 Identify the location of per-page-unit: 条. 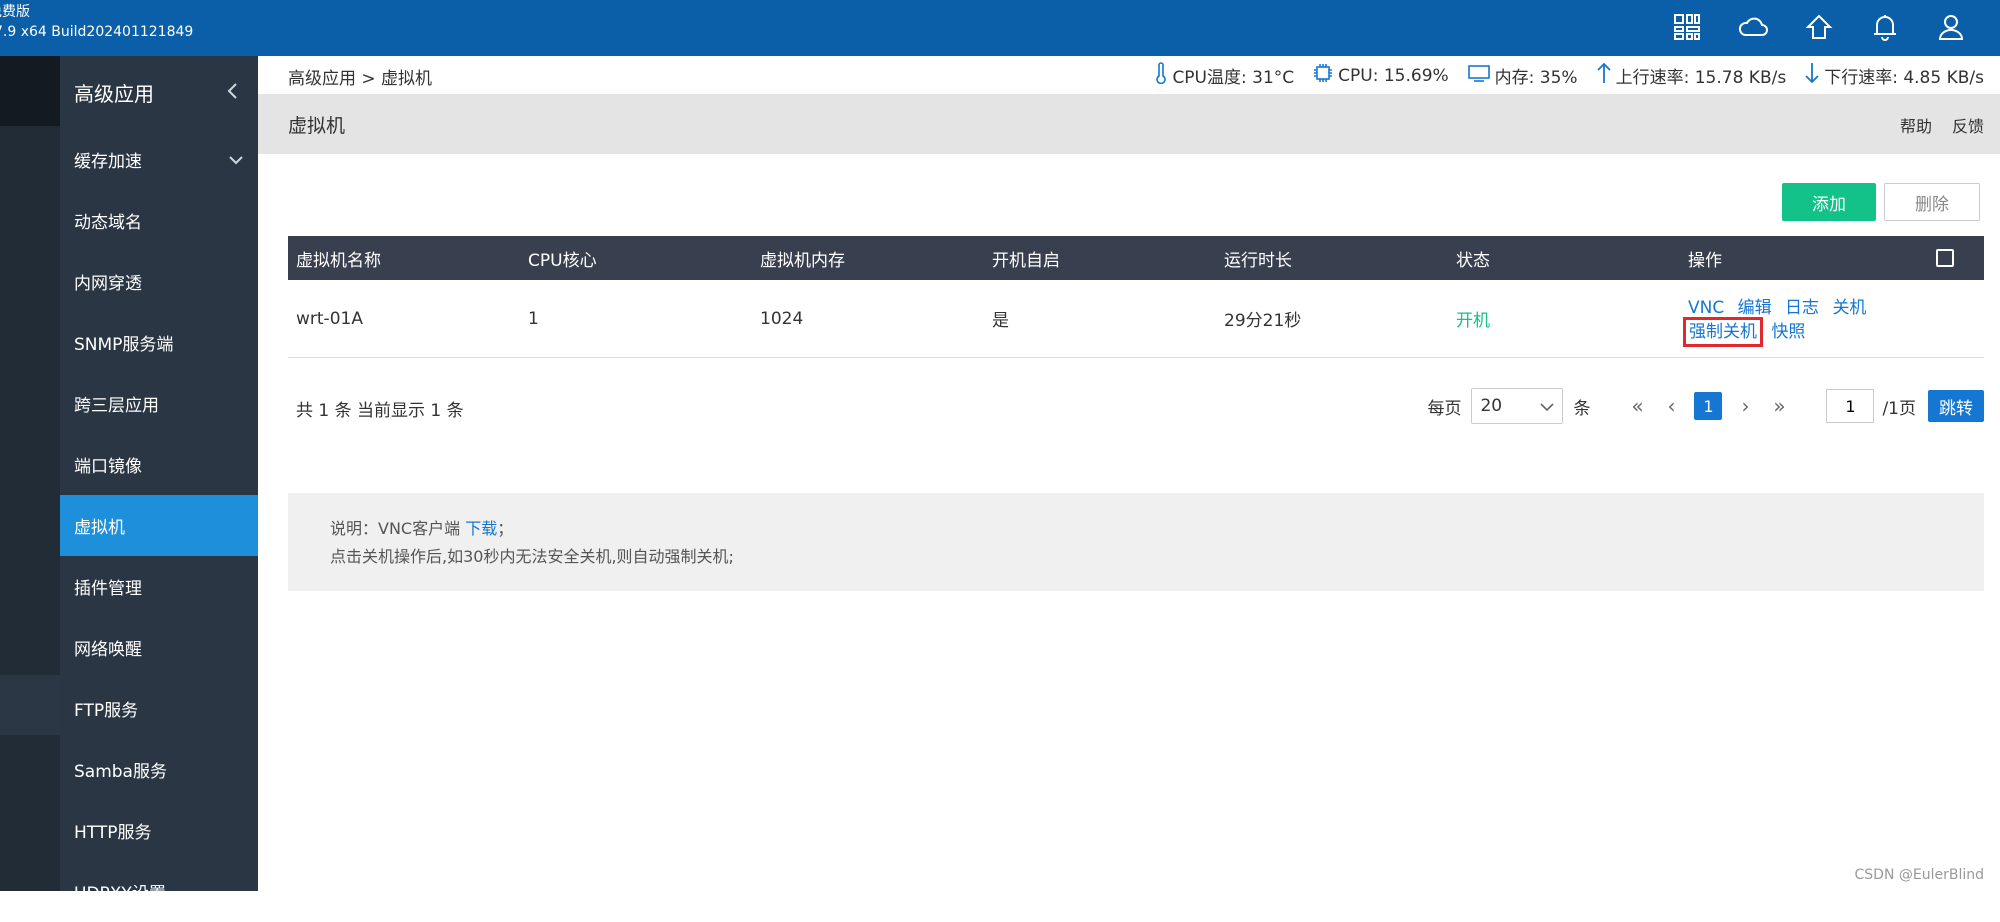
(1582, 408).